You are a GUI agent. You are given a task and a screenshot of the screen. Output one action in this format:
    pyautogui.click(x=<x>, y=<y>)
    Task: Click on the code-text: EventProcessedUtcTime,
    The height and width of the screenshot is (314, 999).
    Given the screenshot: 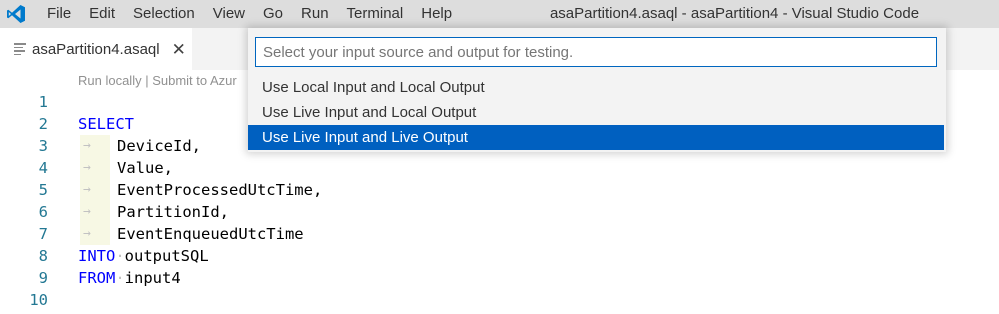 What is the action you would take?
    pyautogui.click(x=219, y=190)
    